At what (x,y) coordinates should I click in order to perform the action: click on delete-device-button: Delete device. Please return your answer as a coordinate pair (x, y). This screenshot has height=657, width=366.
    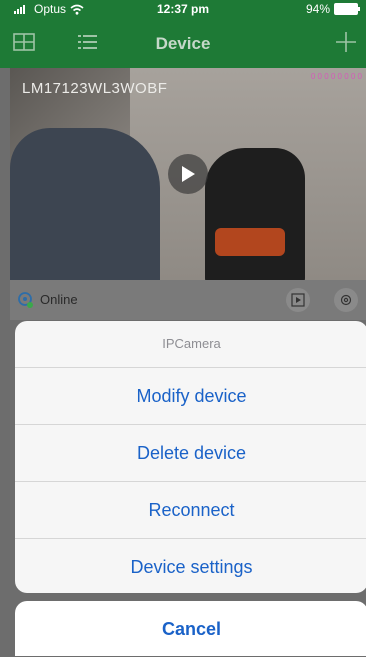
    Looking at the image, I should click on (190, 453).